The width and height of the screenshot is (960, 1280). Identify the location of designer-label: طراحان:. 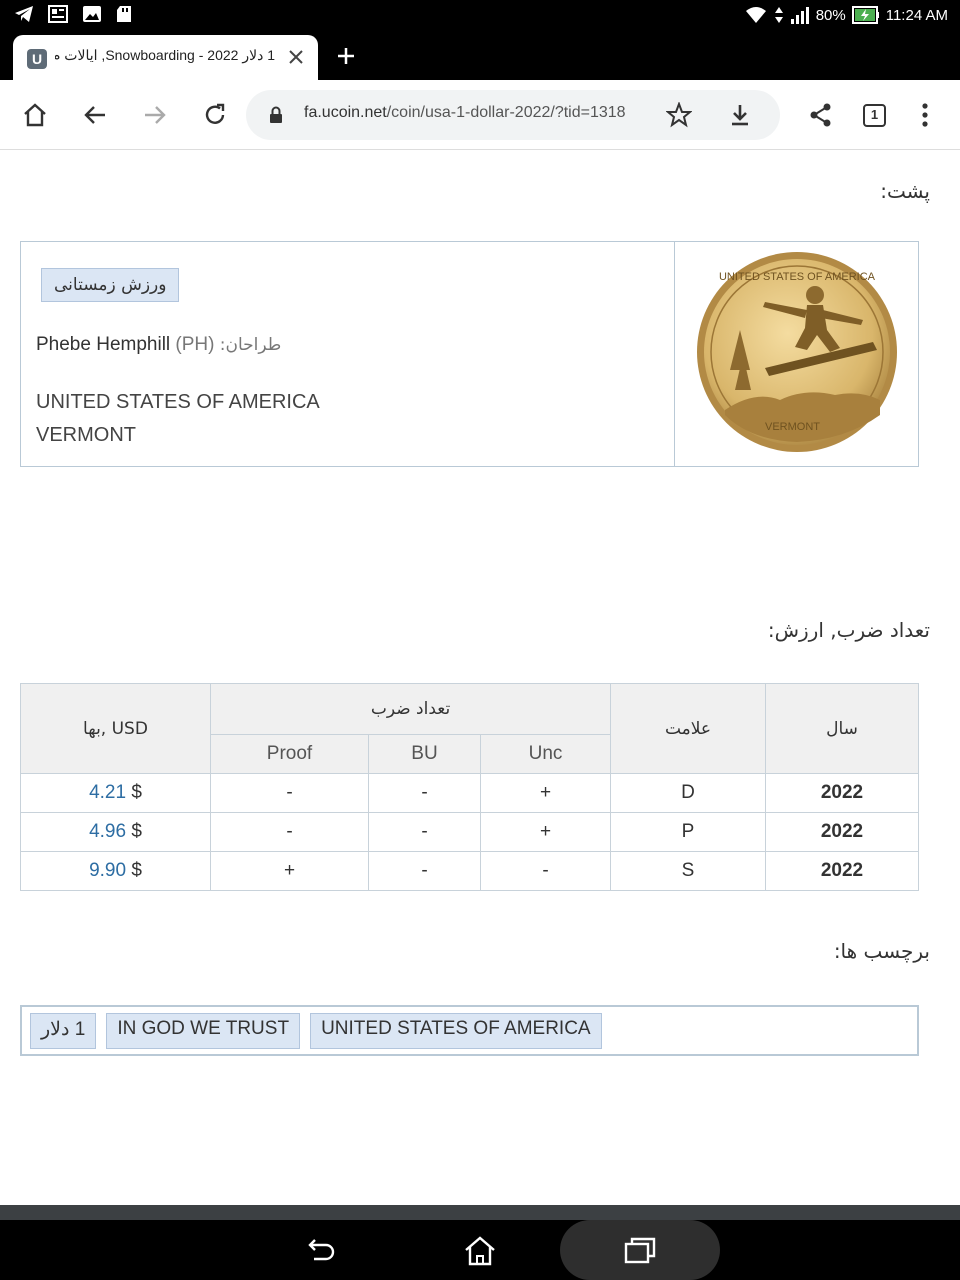
(250, 345).